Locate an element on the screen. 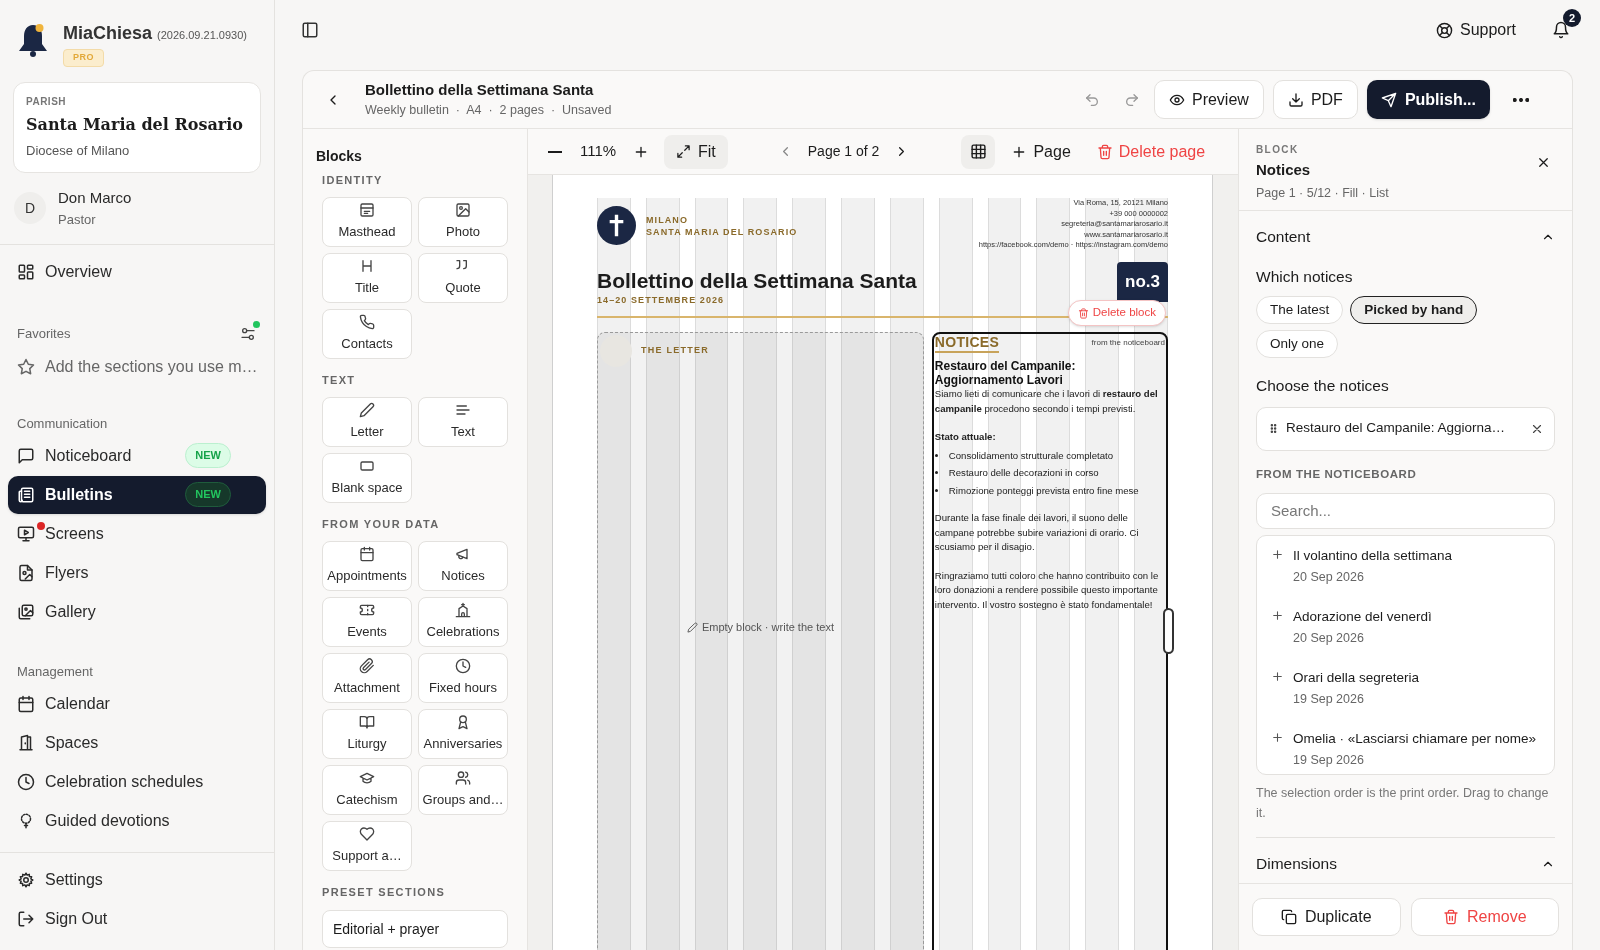 Image resolution: width=1600 pixels, height=950 pixels. block-button: Fixed hours is located at coordinates (463, 678).